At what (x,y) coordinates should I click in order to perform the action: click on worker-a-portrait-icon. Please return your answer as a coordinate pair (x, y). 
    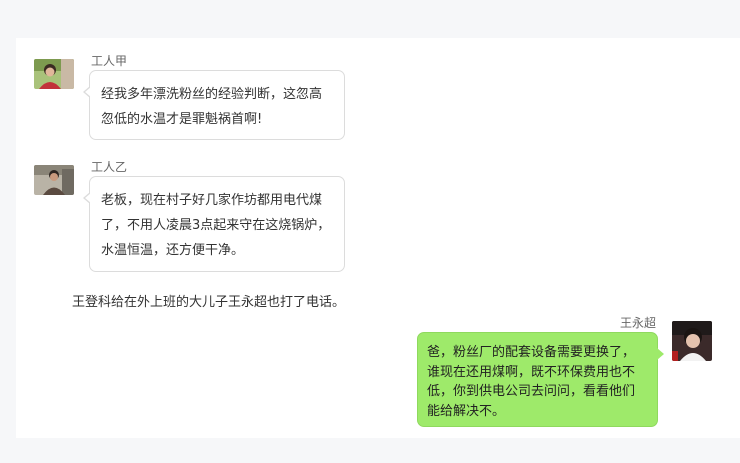
    Looking at the image, I should click on (54, 74).